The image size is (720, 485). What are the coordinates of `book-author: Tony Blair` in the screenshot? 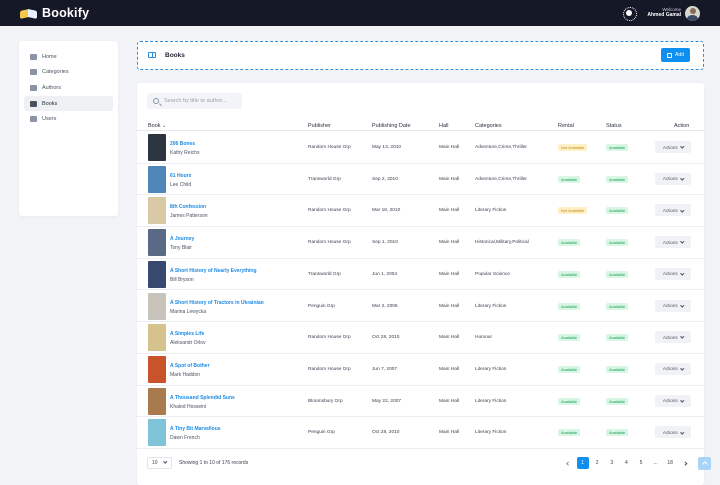 It's located at (181, 248).